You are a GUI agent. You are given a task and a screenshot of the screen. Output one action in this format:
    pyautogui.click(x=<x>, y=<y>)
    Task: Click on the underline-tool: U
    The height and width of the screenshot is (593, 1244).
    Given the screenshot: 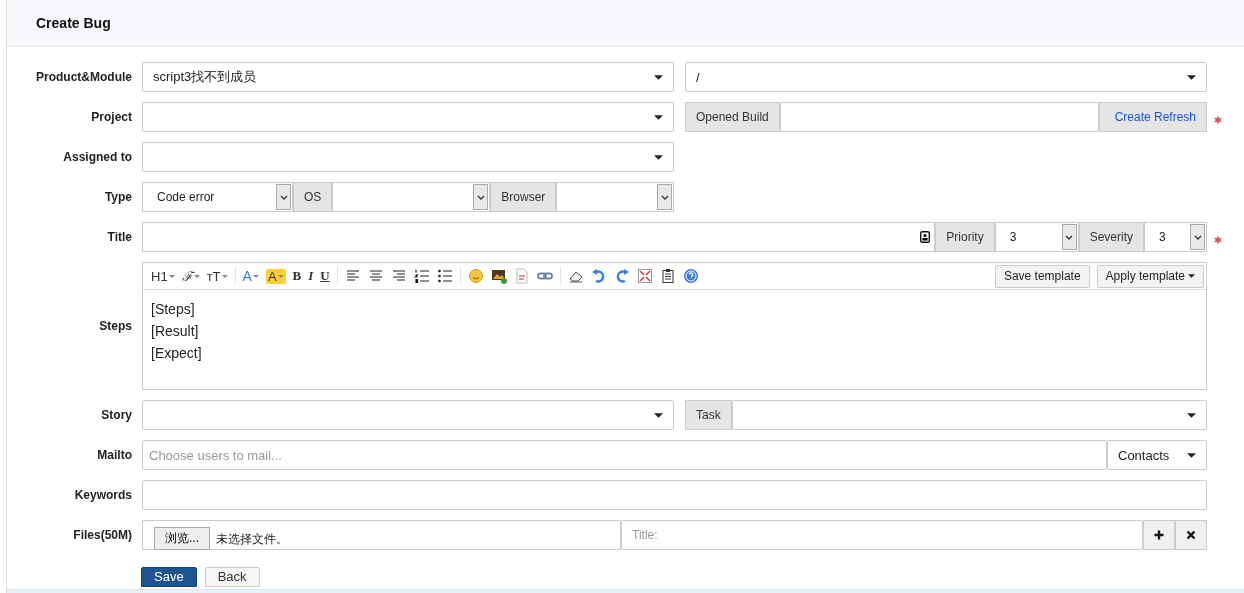 What is the action you would take?
    pyautogui.click(x=325, y=276)
    